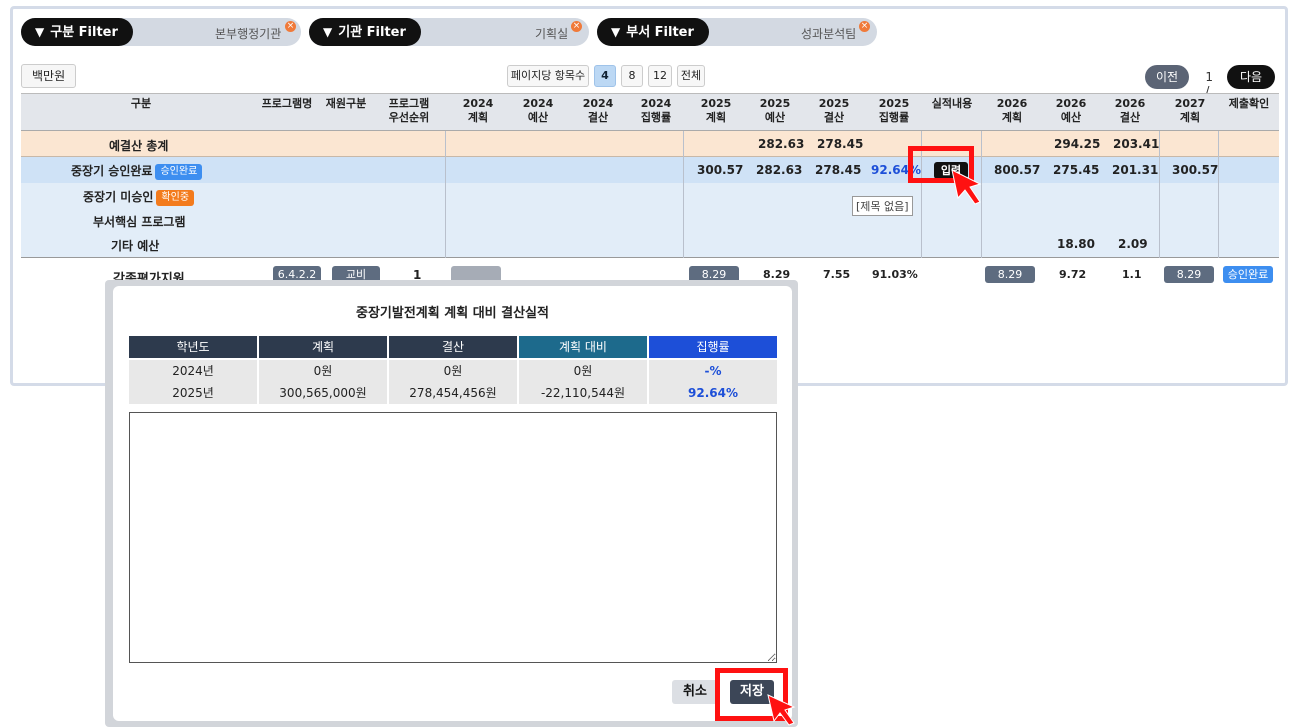 Image resolution: width=1290 pixels, height=727 pixels. Describe the element at coordinates (713, 393) in the screenshot. I see `rate-value: 92.64%` at that location.